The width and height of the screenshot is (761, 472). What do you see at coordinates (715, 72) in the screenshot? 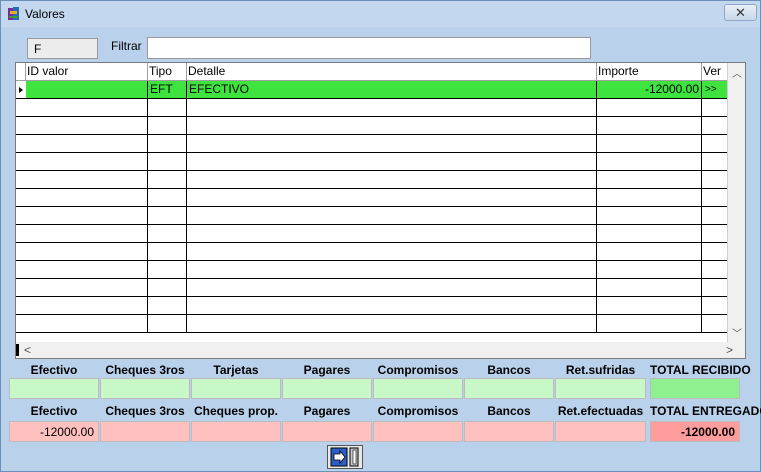
I see `column-header-ver: Ver` at bounding box center [715, 72].